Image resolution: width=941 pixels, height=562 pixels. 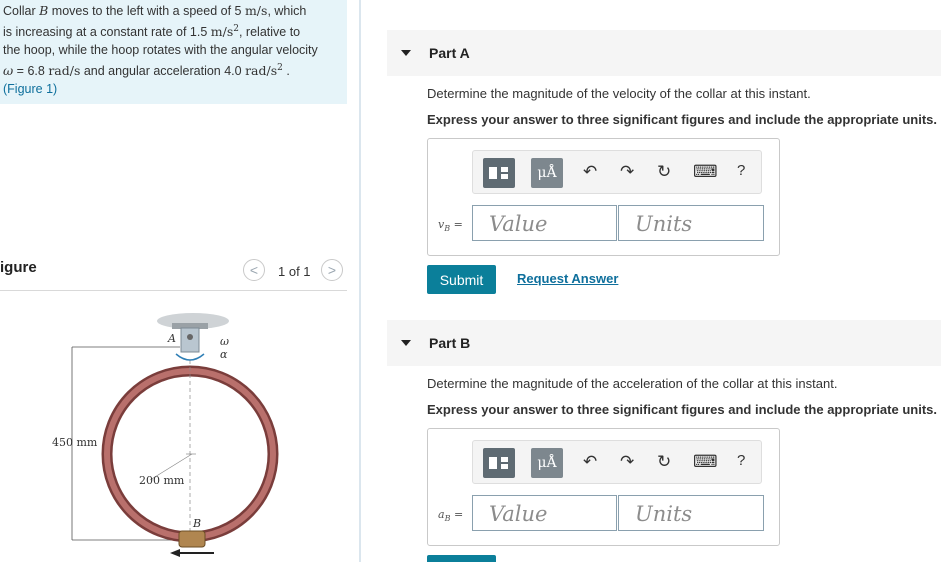 What do you see at coordinates (286, 71) in the screenshot?
I see `problem-text: .` at bounding box center [286, 71].